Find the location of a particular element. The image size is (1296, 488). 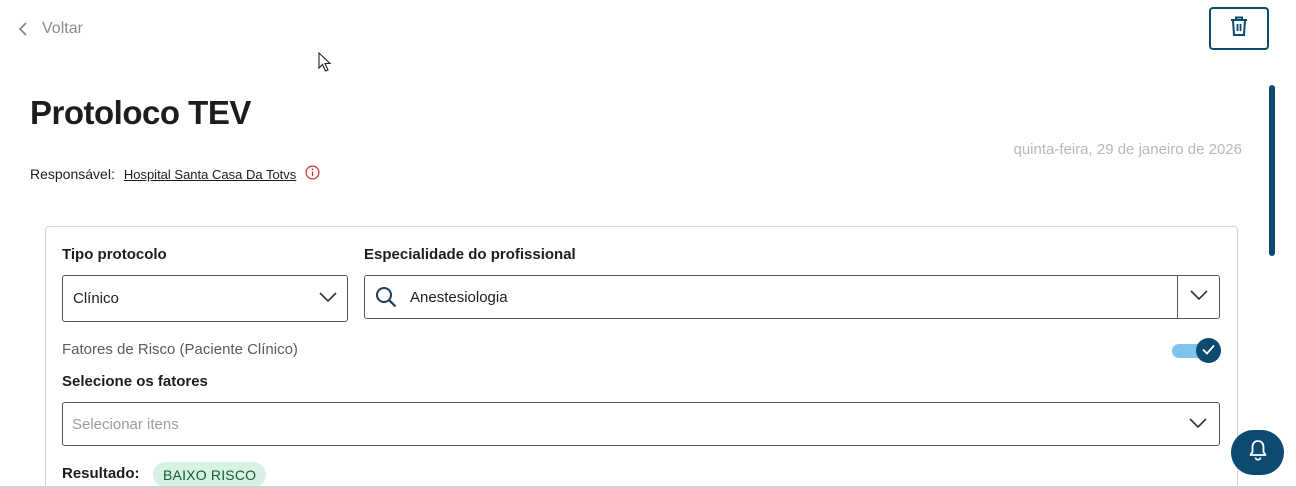

toggle-knob is located at coordinates (1208, 350).